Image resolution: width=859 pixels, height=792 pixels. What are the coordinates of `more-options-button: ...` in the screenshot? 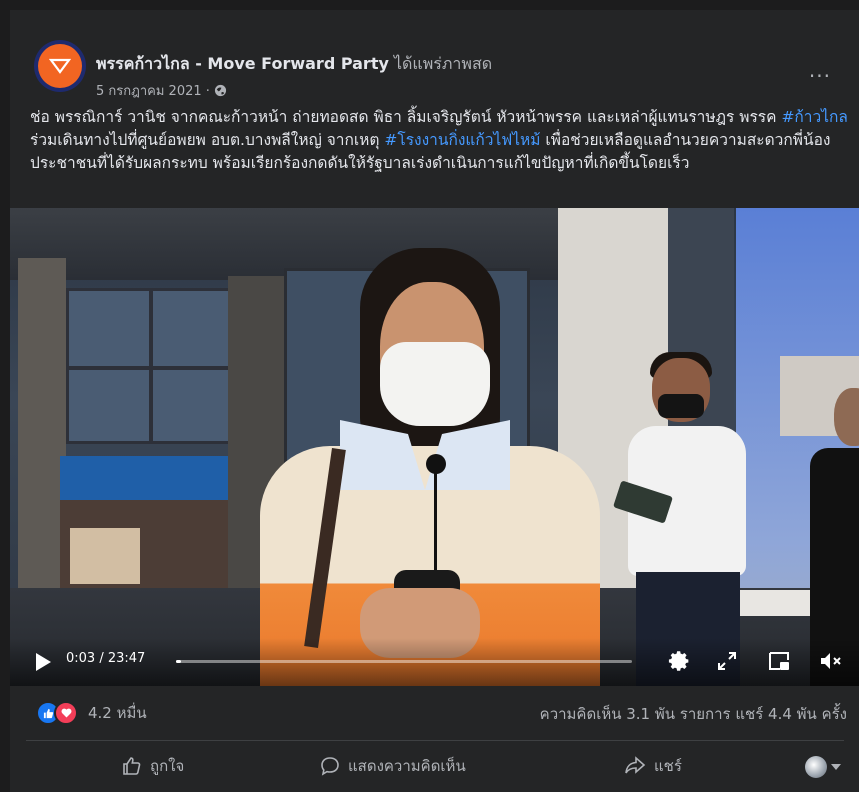 It's located at (820, 70).